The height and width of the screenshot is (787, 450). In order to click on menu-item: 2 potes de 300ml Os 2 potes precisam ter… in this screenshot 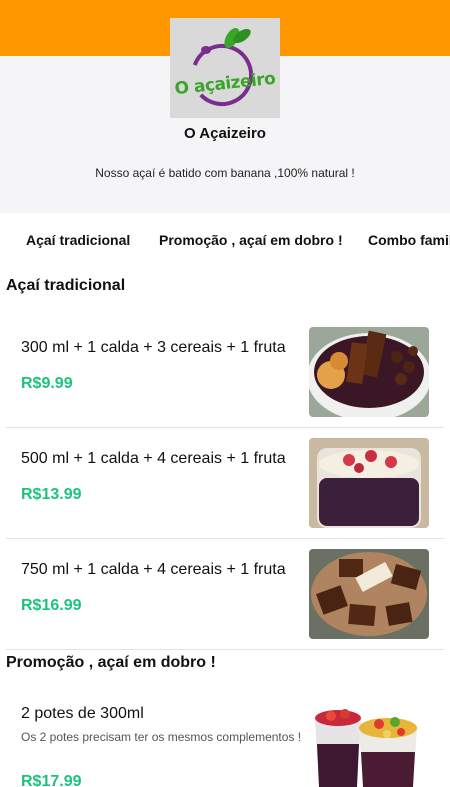, I will do `click(225, 738)`.